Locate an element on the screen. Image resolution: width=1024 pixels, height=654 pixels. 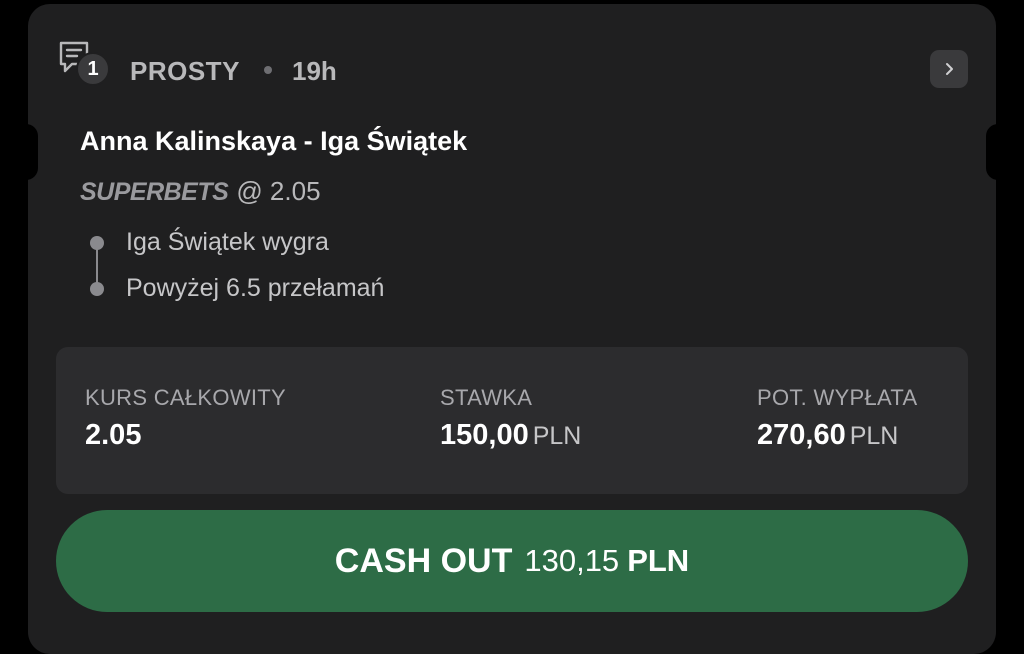
selections-timeline is located at coordinates (97, 266).